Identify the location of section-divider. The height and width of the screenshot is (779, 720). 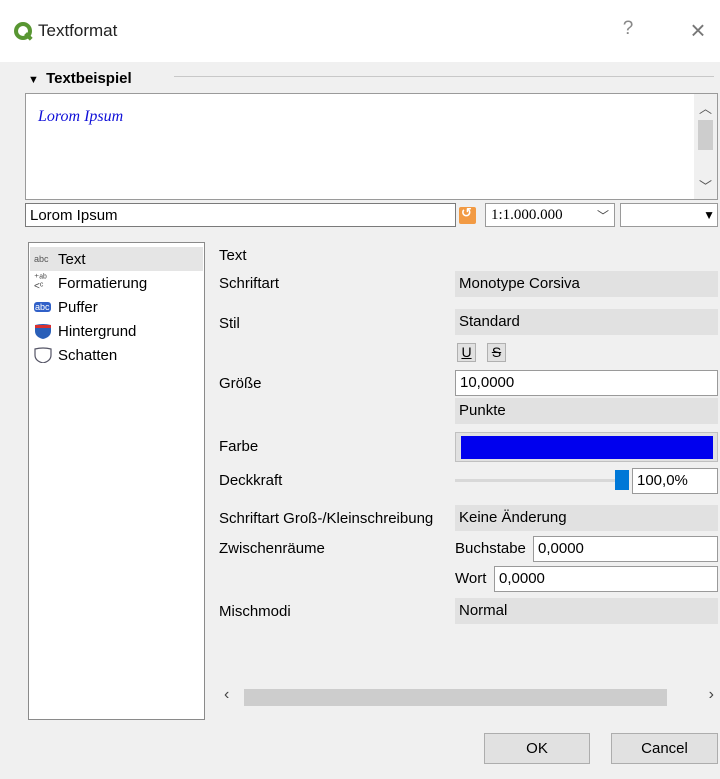
(444, 76).